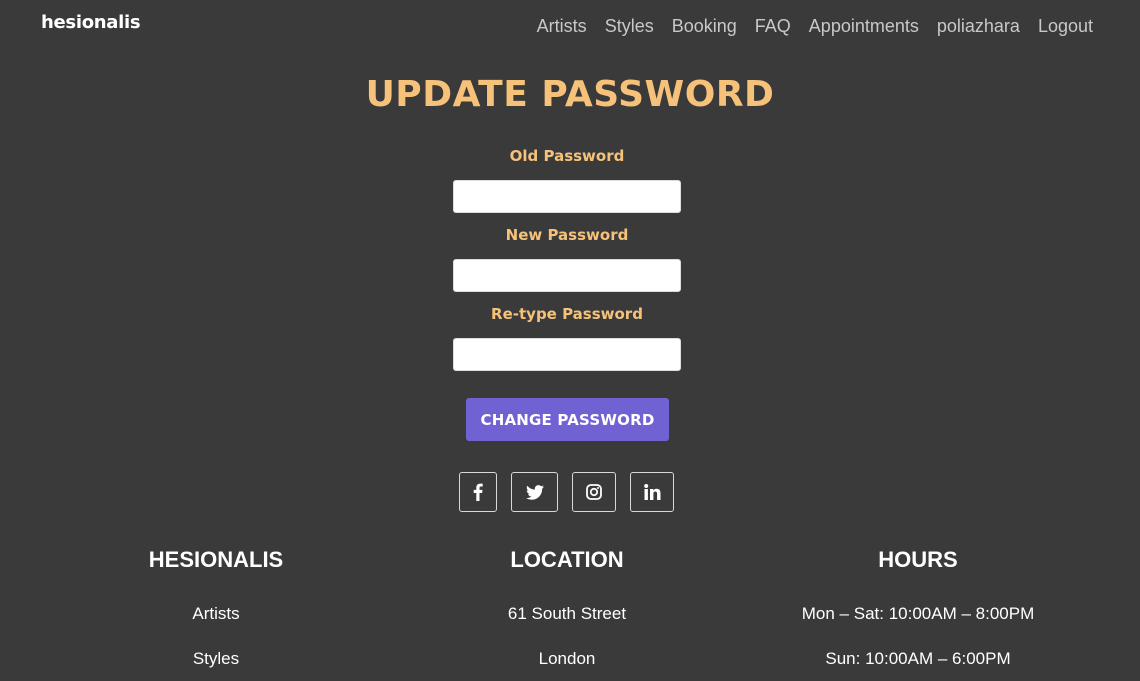 Image resolution: width=1140 pixels, height=681 pixels. Describe the element at coordinates (773, 26) in the screenshot. I see `nav-link-faq: FAQ` at that location.